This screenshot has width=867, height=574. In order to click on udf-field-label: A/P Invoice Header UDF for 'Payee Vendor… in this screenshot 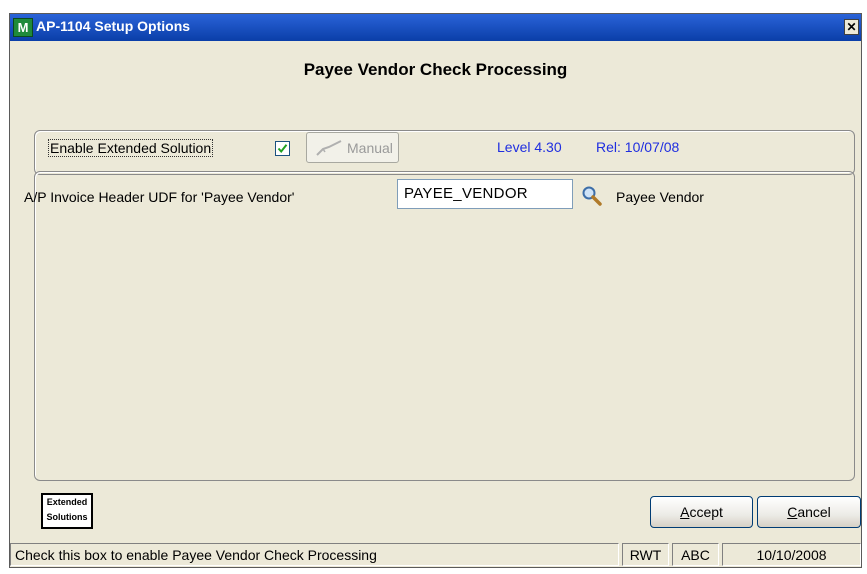, I will do `click(159, 197)`.